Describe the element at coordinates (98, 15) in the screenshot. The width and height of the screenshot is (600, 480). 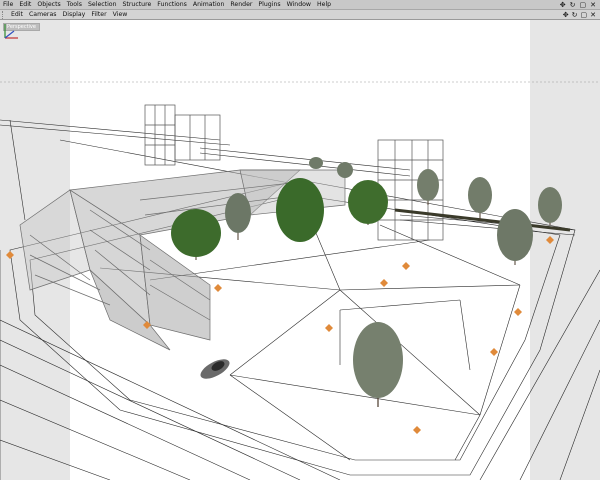
I see `viewport-menu-filter: Filter` at that location.